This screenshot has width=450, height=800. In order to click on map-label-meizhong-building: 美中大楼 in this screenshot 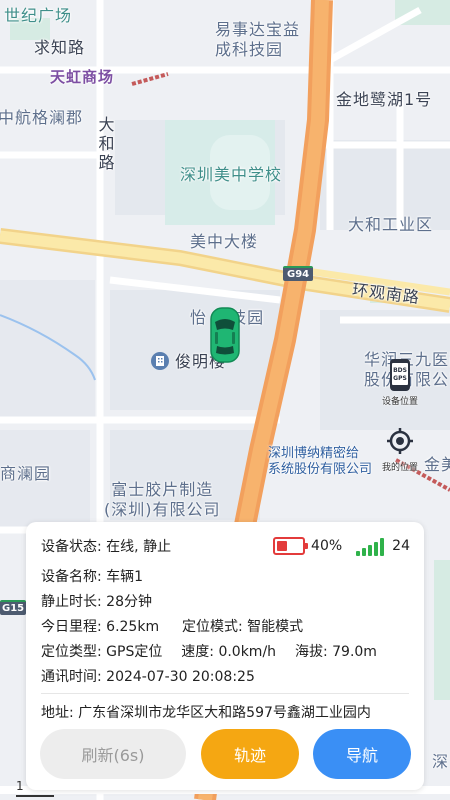, I will do `click(224, 241)`.